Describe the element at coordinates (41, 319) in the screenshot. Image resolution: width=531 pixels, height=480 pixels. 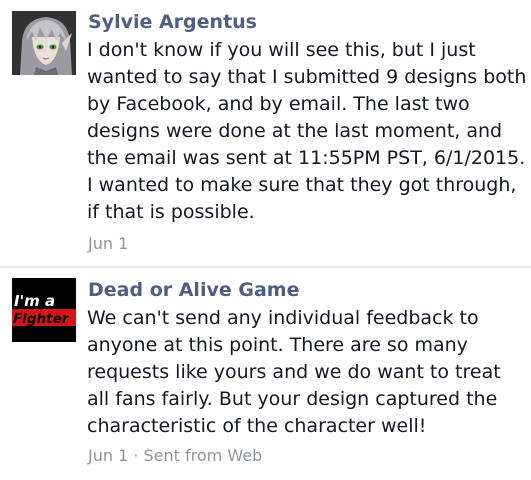
I see `avatar-text-line2: Fighter` at that location.